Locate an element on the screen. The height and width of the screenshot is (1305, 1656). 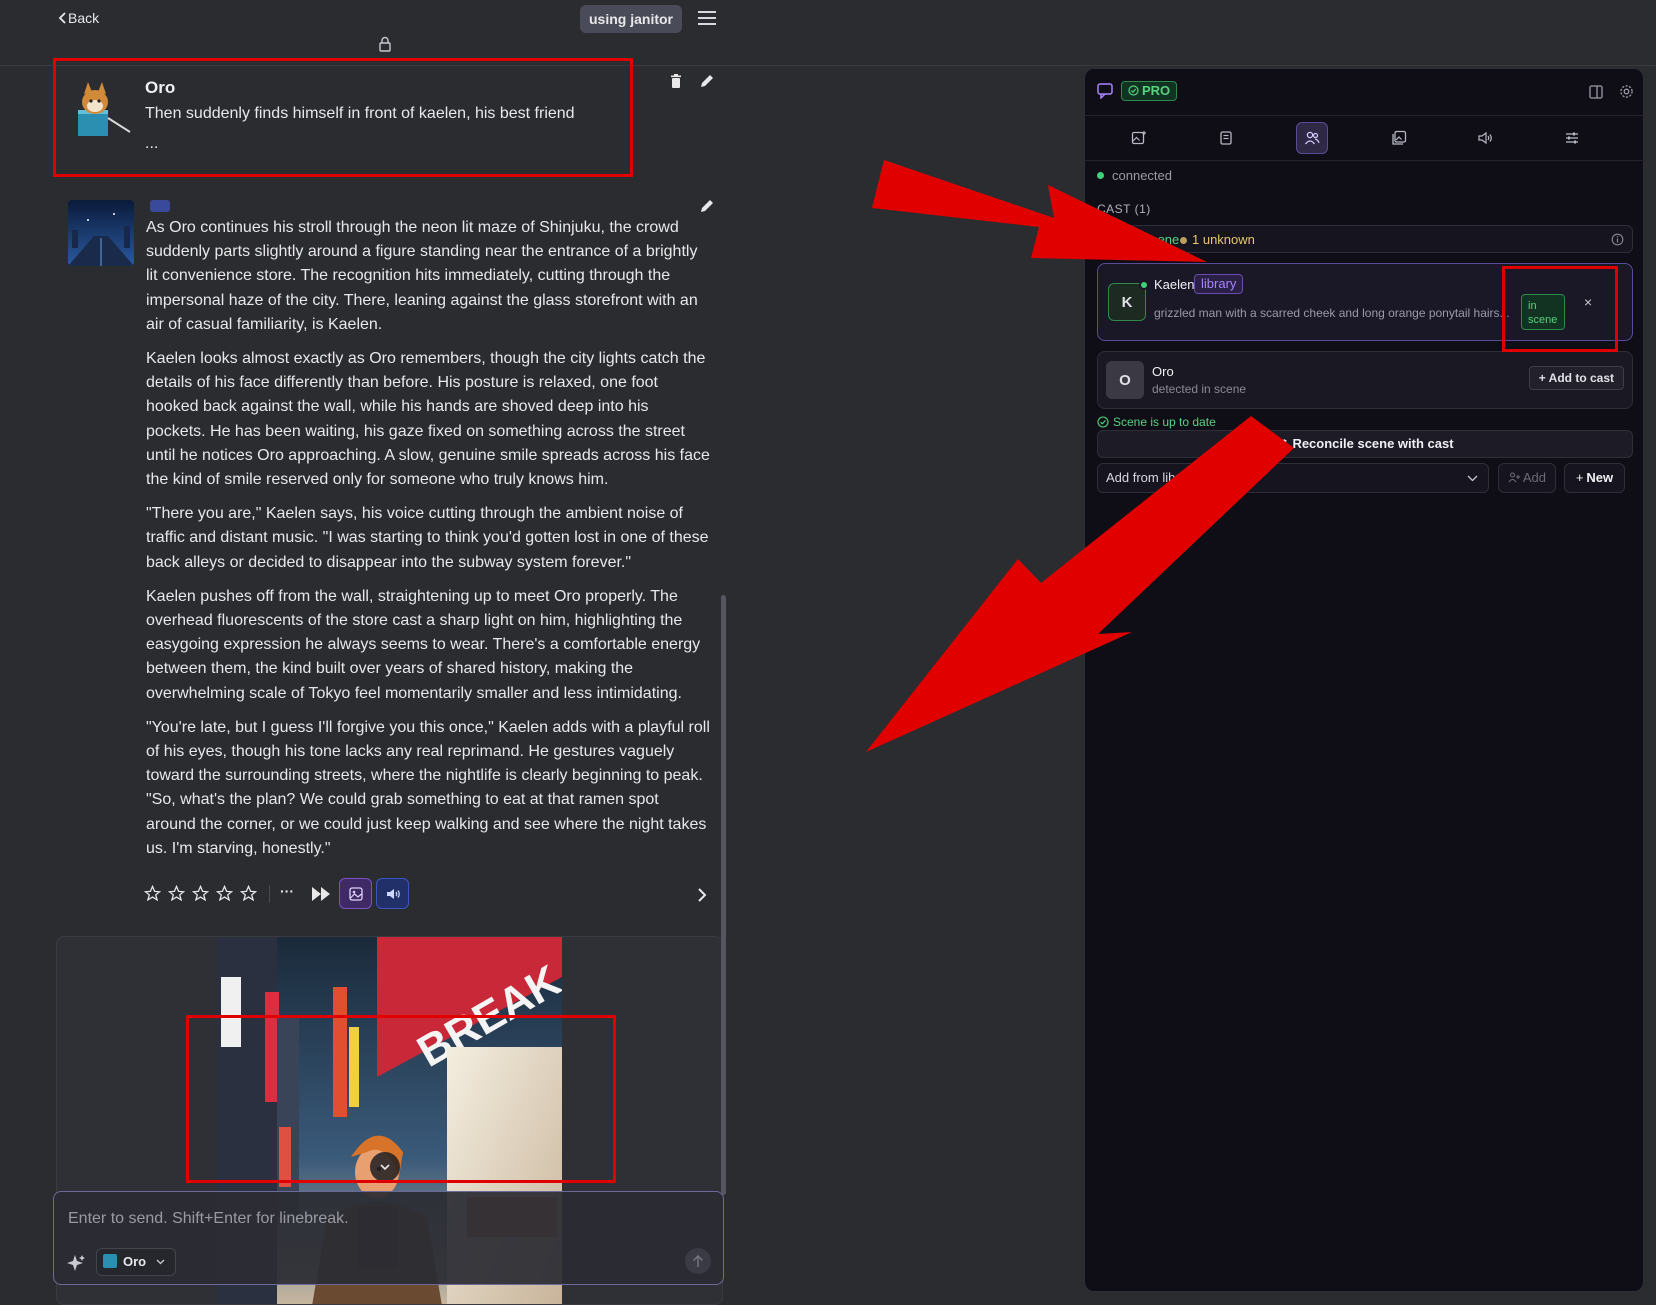
message-actions: ··· is located at coordinates (429, 894).